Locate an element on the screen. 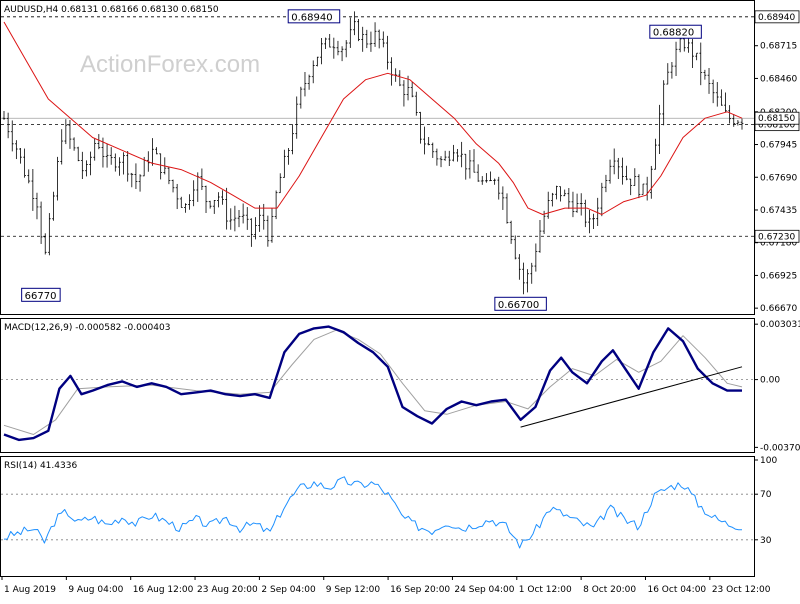 Image resolution: width=800 pixels, height=604 pixels. x-tick-label: 24 Sep 04:00 is located at coordinates (484, 590).